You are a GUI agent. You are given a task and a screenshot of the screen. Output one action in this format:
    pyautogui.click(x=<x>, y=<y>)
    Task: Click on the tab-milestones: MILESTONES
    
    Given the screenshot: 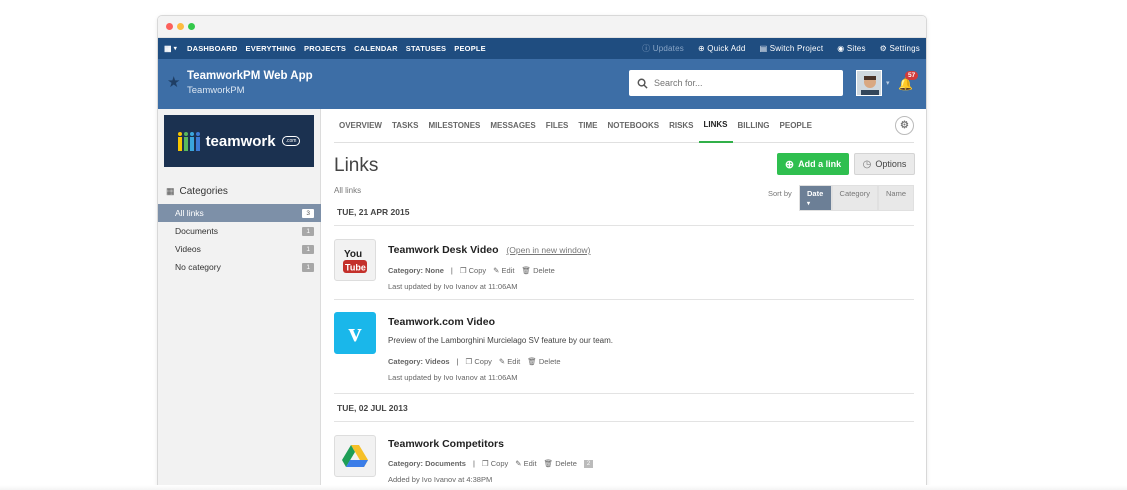 What is the action you would take?
    pyautogui.click(x=455, y=126)
    